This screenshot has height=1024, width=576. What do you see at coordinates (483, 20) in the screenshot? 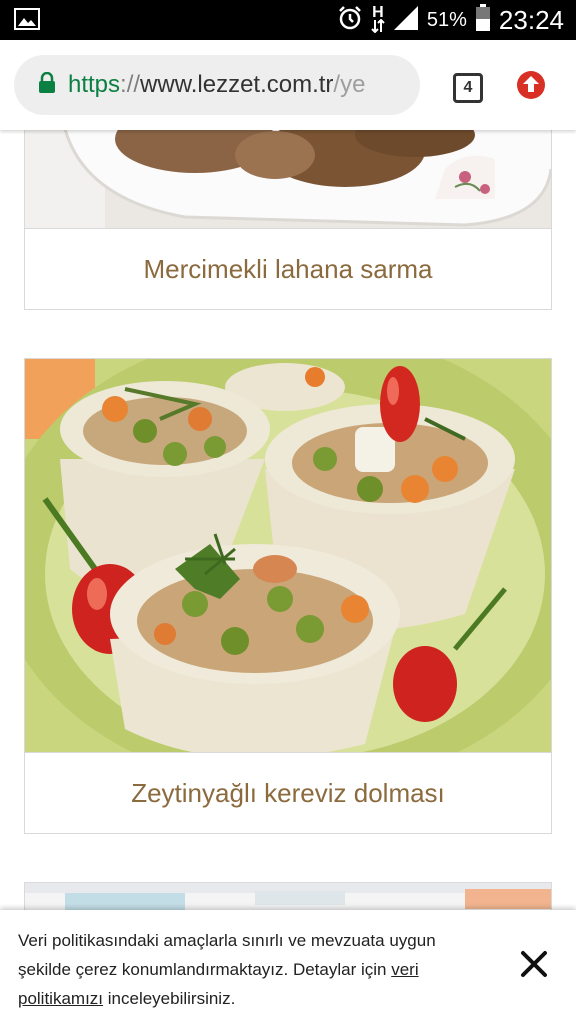
I see `battery-icon` at bounding box center [483, 20].